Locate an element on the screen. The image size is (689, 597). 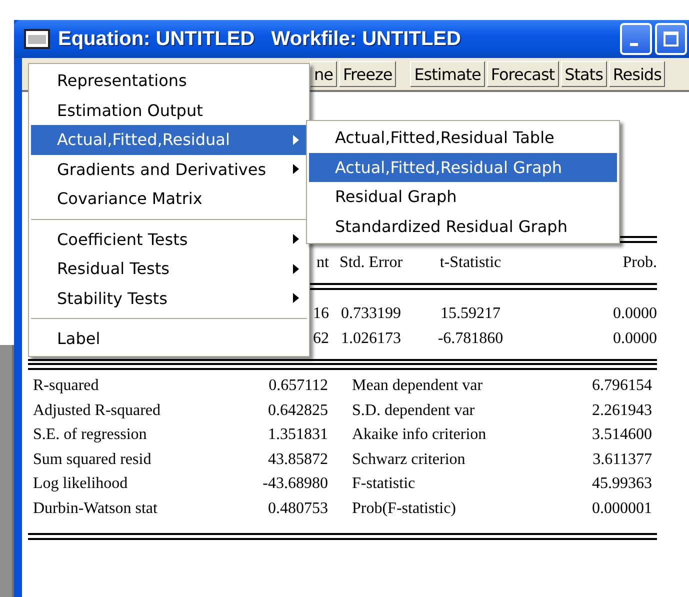
column-header: t-Statistic is located at coordinates (471, 263).